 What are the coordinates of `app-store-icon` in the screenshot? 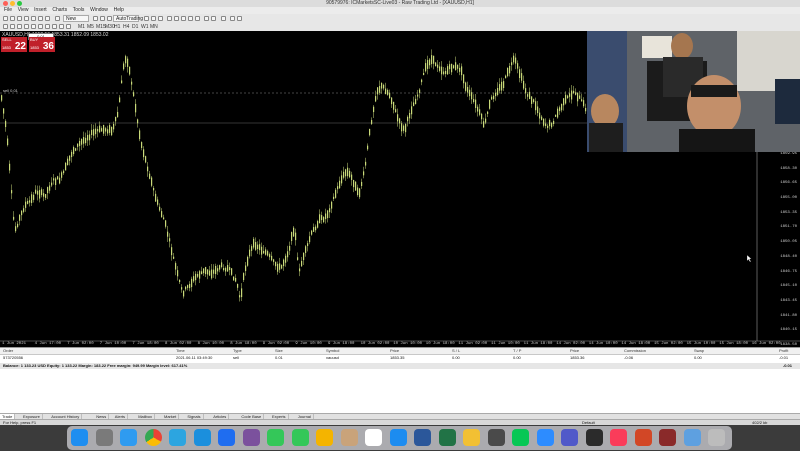 It's located at (398, 437).